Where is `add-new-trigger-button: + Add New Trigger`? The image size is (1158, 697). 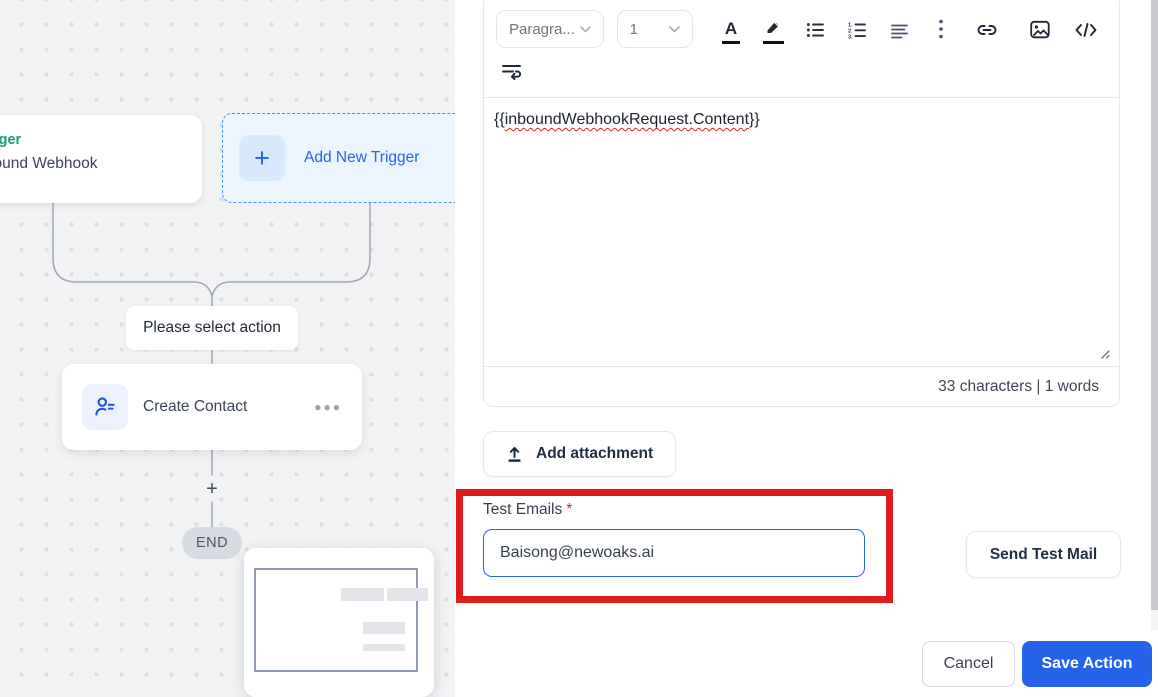
add-new-trigger-button: + Add New Trigger is located at coordinates (348, 158).